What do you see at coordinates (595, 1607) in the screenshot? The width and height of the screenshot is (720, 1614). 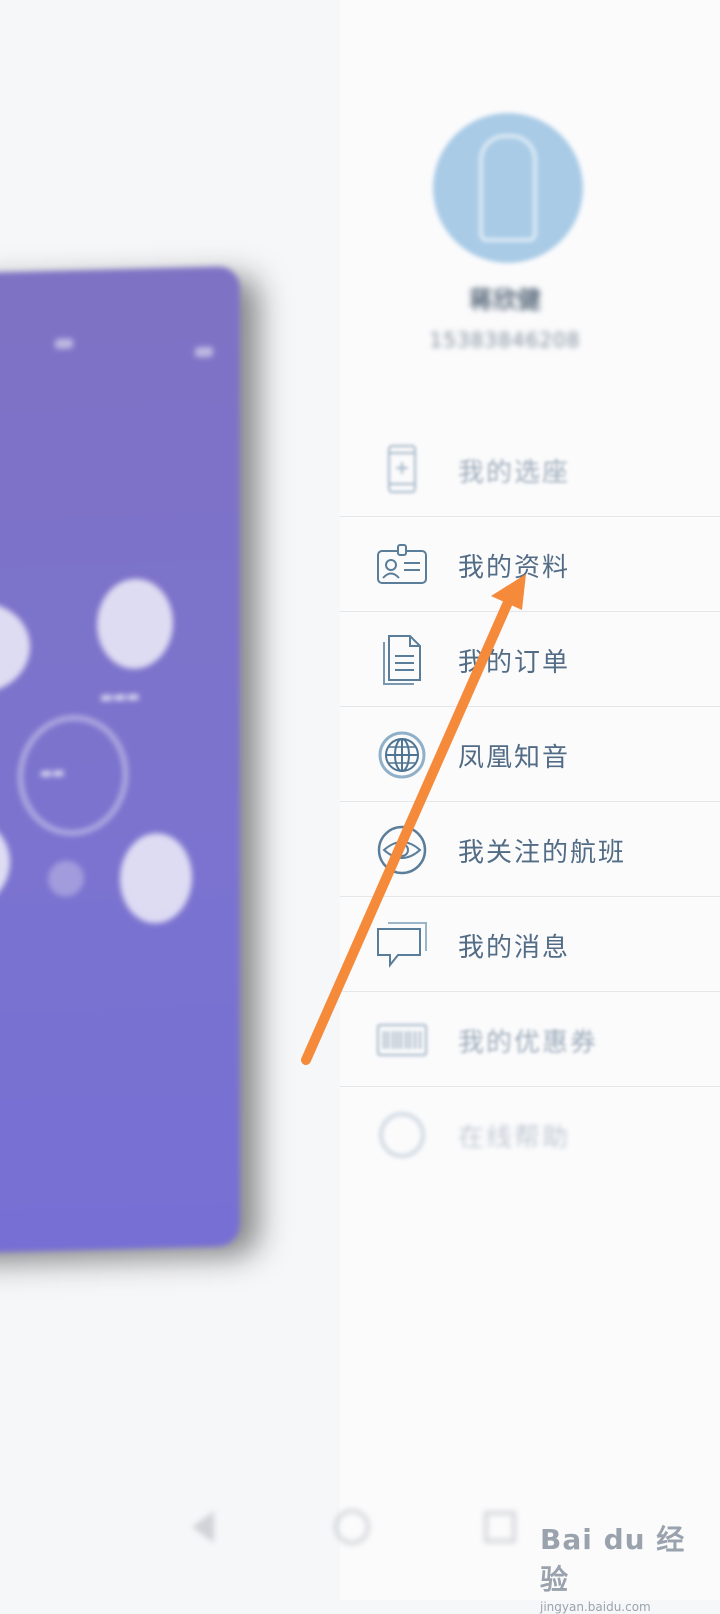 I see `watermark-sub: jingyan.baidu.com` at bounding box center [595, 1607].